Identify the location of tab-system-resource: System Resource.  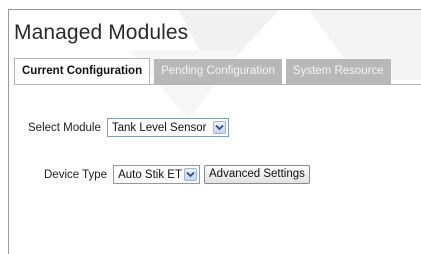
(338, 71).